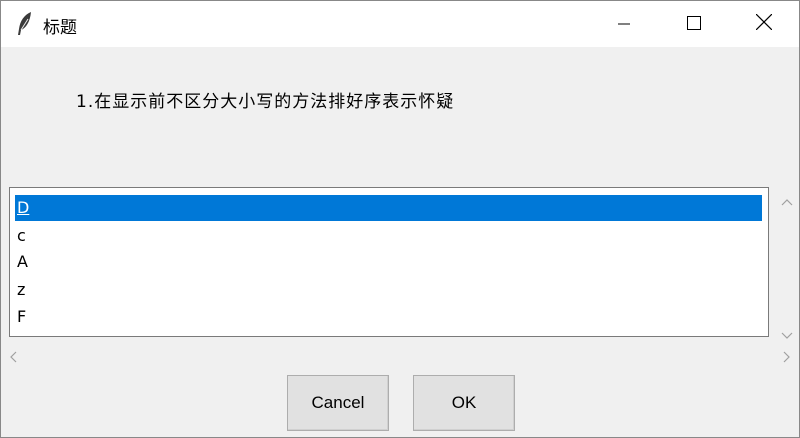 This screenshot has height=438, width=800. I want to click on list-item: D, so click(388, 208).